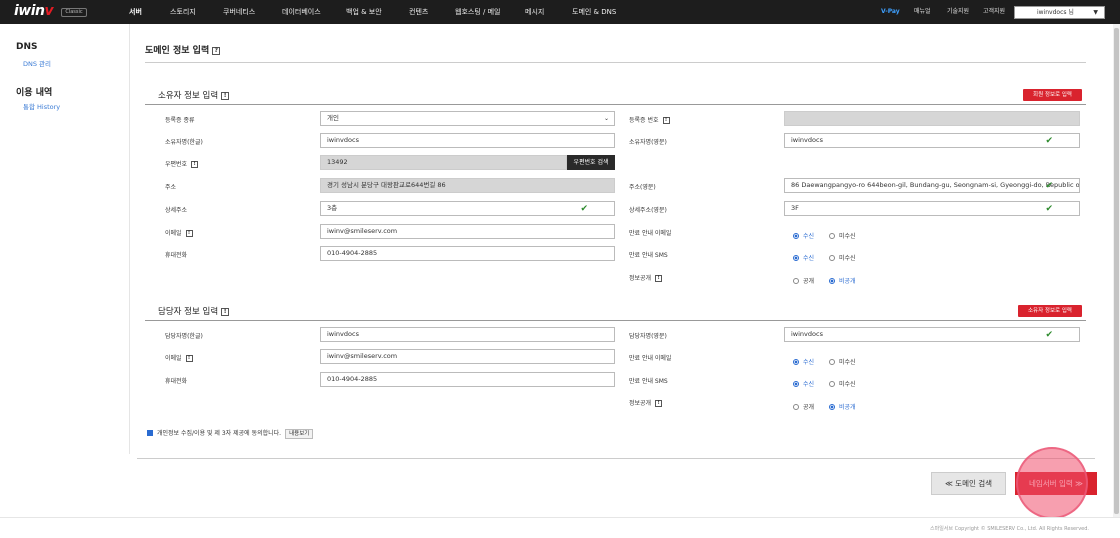  I want to click on privacy-agree: 개인정보 수집/이용 및 제 3자 제공에 동의합니다. 내용보기, so click(230, 433).